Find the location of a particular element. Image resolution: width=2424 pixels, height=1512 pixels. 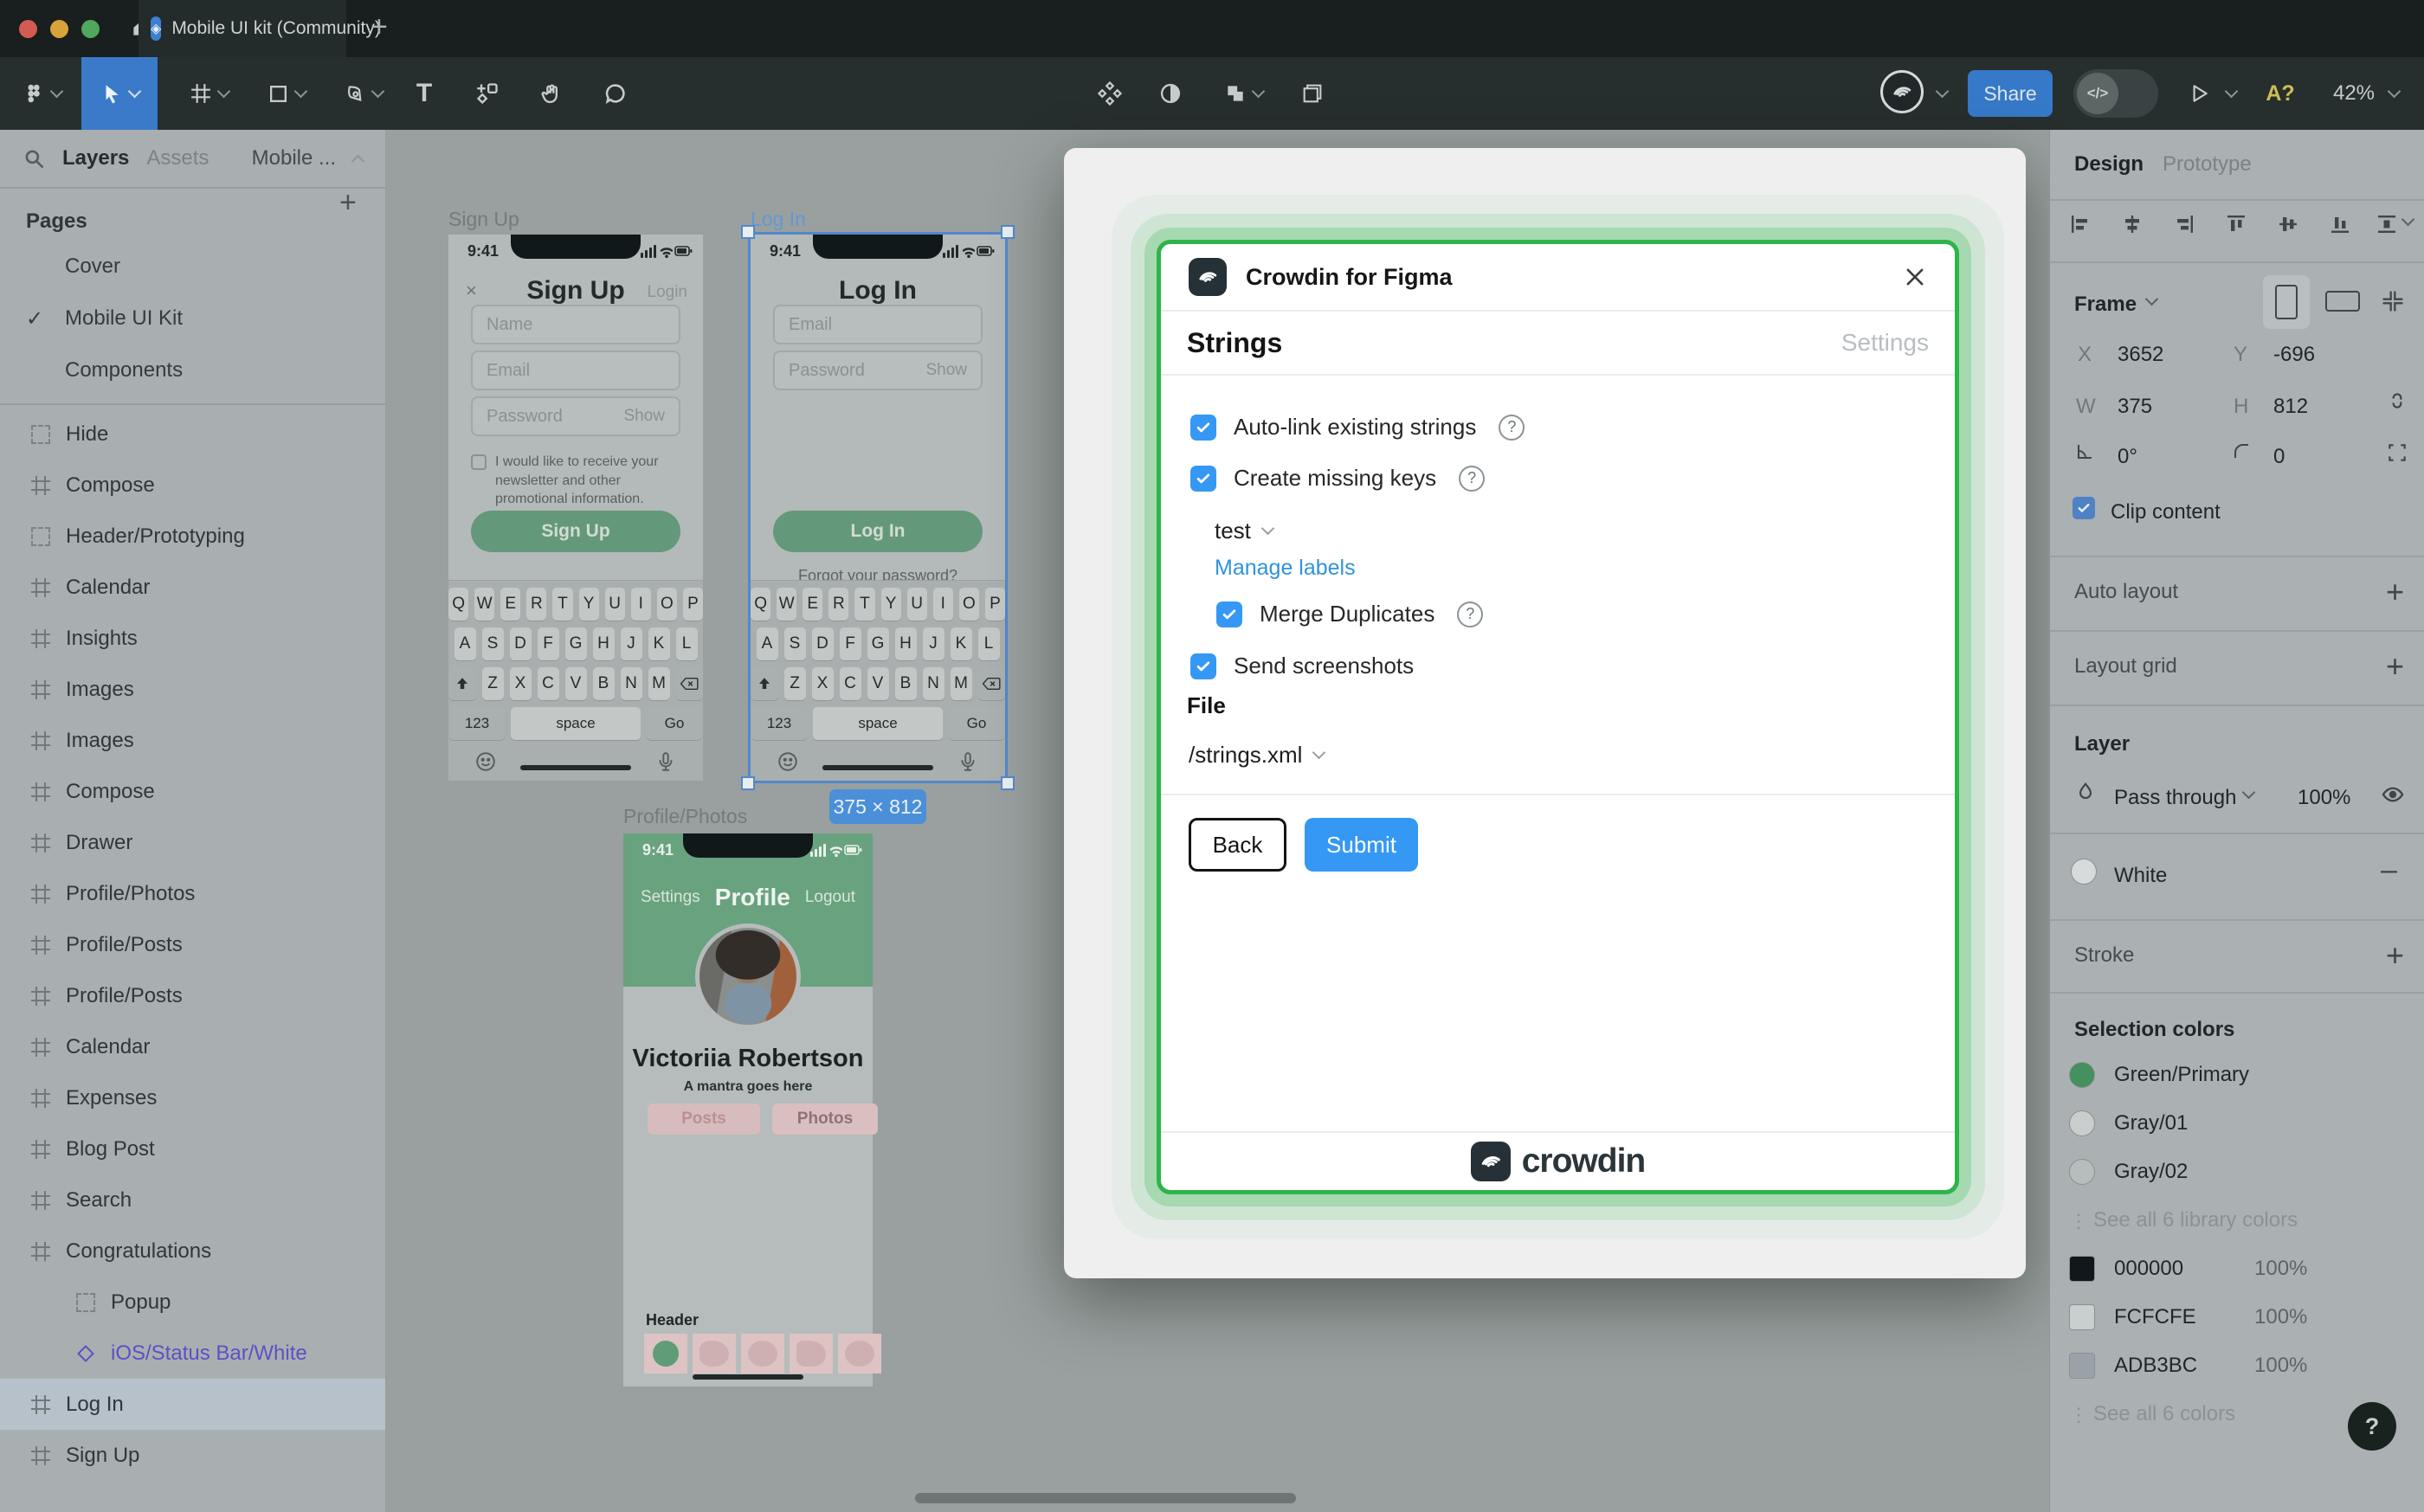

search-icon is located at coordinates (34, 158).